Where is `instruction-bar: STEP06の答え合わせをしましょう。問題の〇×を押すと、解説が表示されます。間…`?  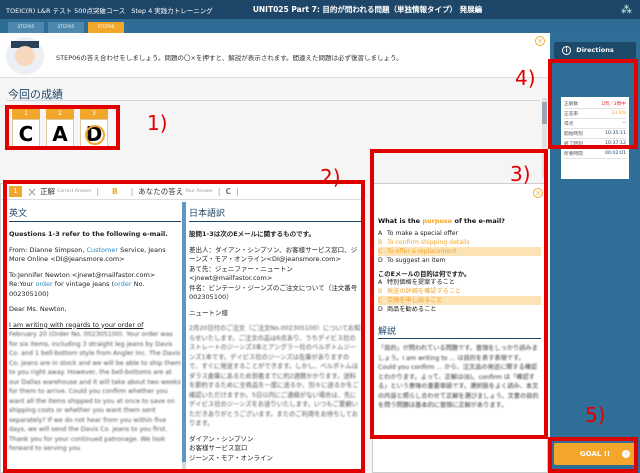
instruction-bar: STEP06の答え合わせをしましょう。問題の〇×を押すと、解説が表示されます。間… is located at coordinates (275, 55).